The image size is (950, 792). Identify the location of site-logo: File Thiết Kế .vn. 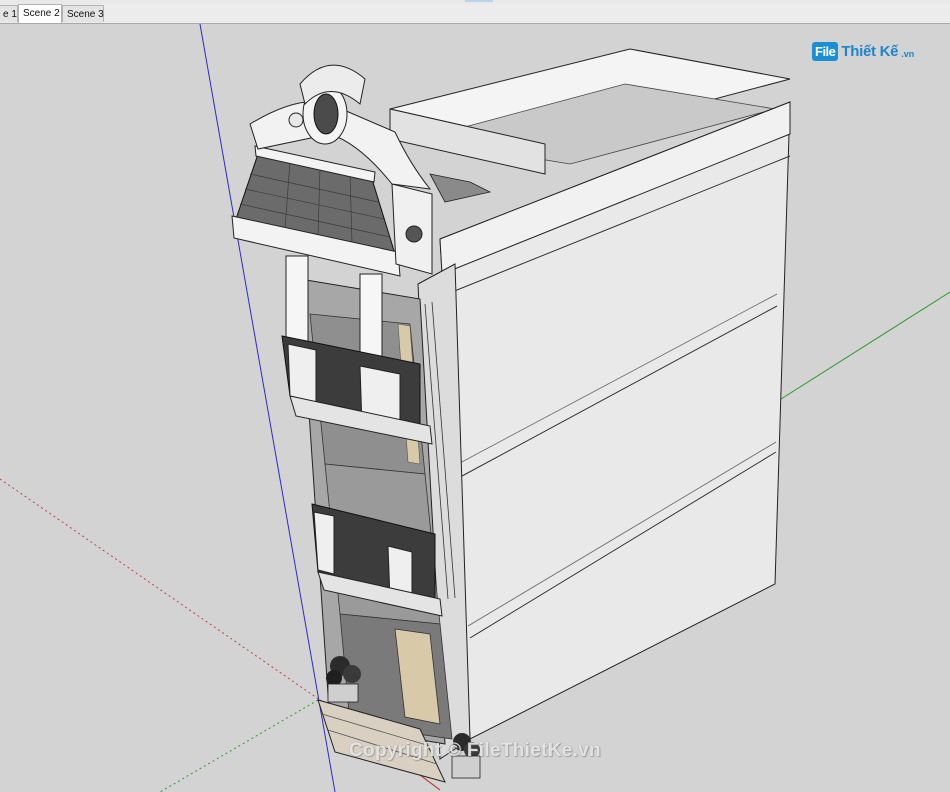
(863, 51).